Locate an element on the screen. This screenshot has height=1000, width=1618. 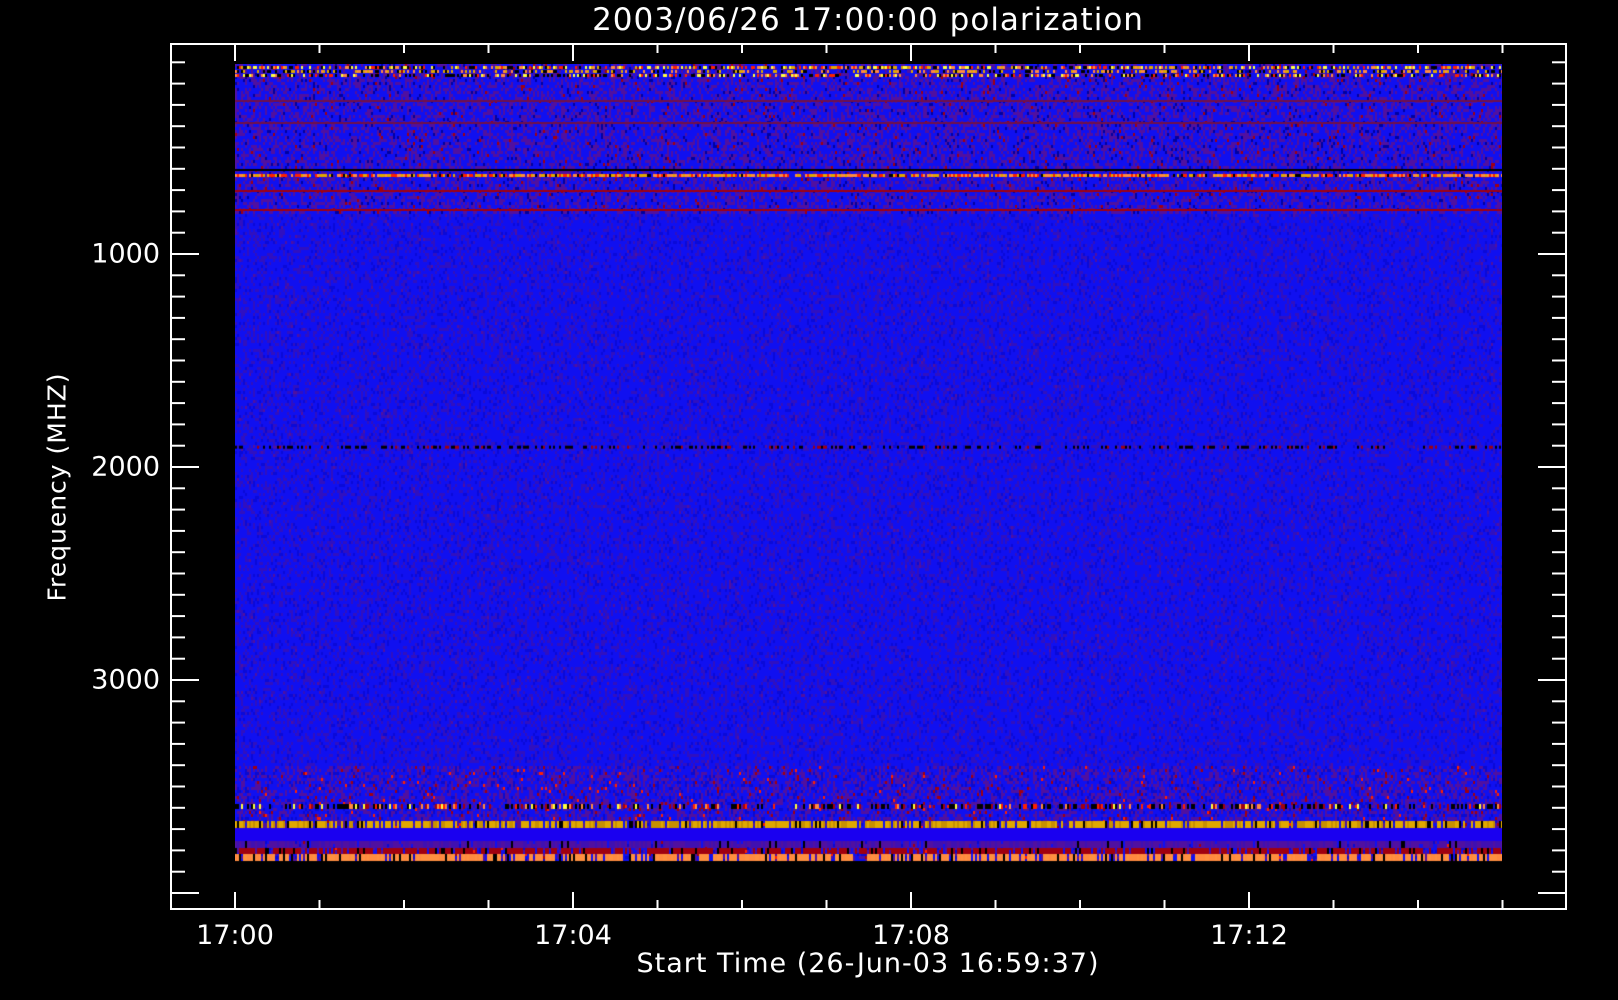
y-tick-label: 3000 is located at coordinates (125, 680).